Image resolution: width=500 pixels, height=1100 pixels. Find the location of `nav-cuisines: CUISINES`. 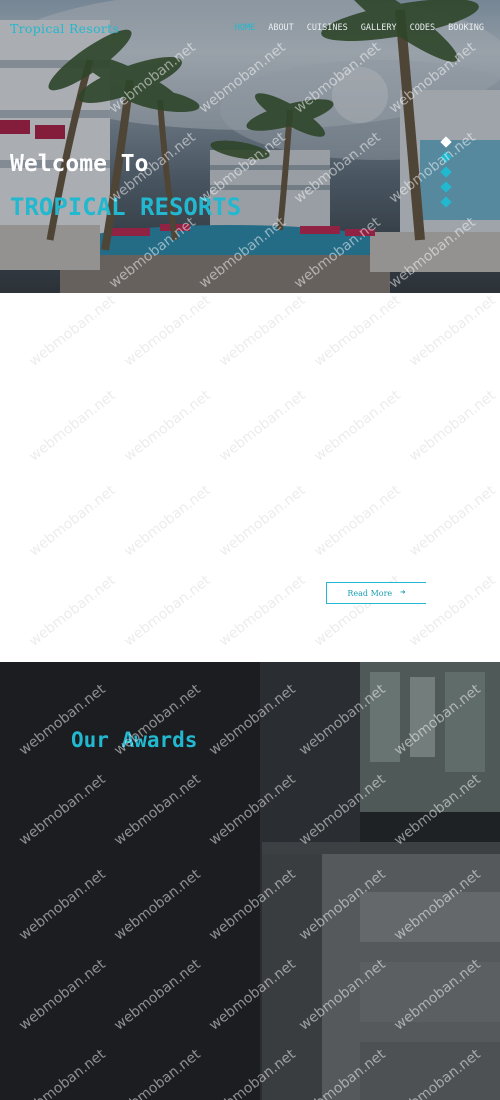

nav-cuisines: CUISINES is located at coordinates (327, 28).